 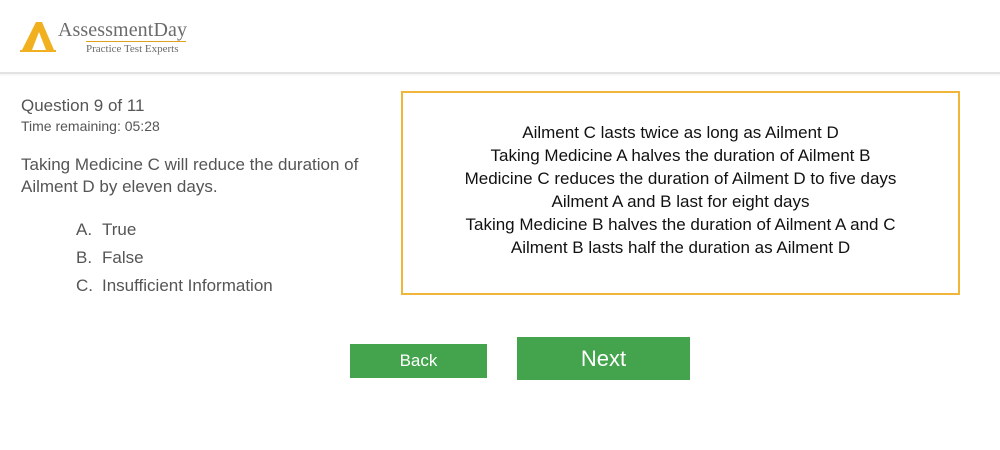 I want to click on option-letter: B., so click(x=84, y=257).